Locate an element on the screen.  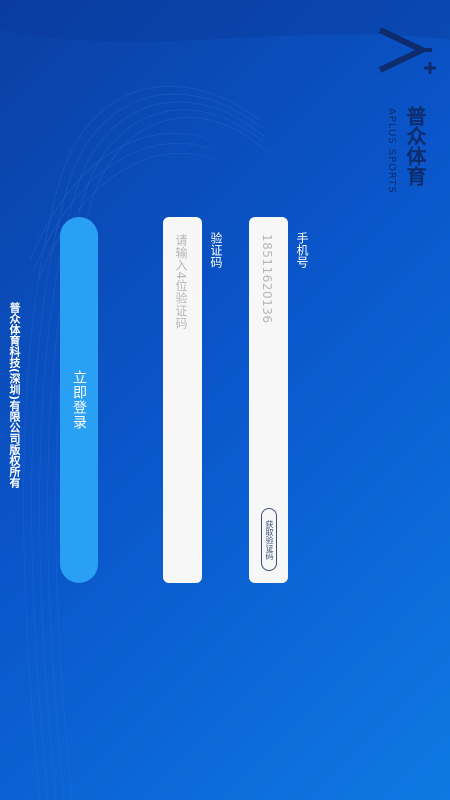
code-field: 请输入4位验证码 is located at coordinates (182, 400).